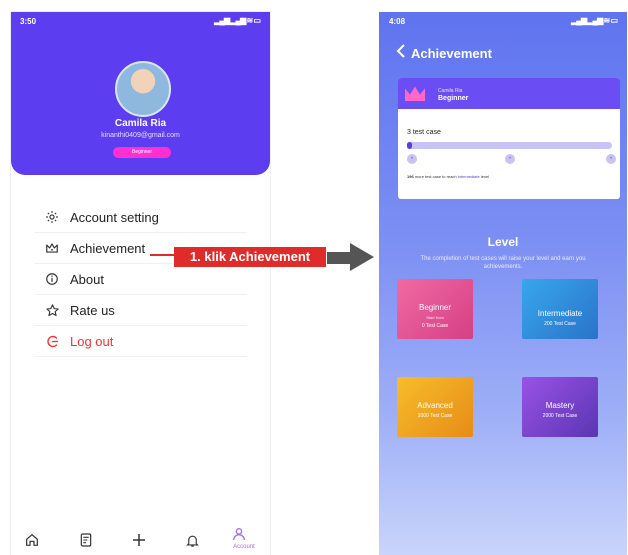  I want to click on menu-item-about: About, so click(140, 279).